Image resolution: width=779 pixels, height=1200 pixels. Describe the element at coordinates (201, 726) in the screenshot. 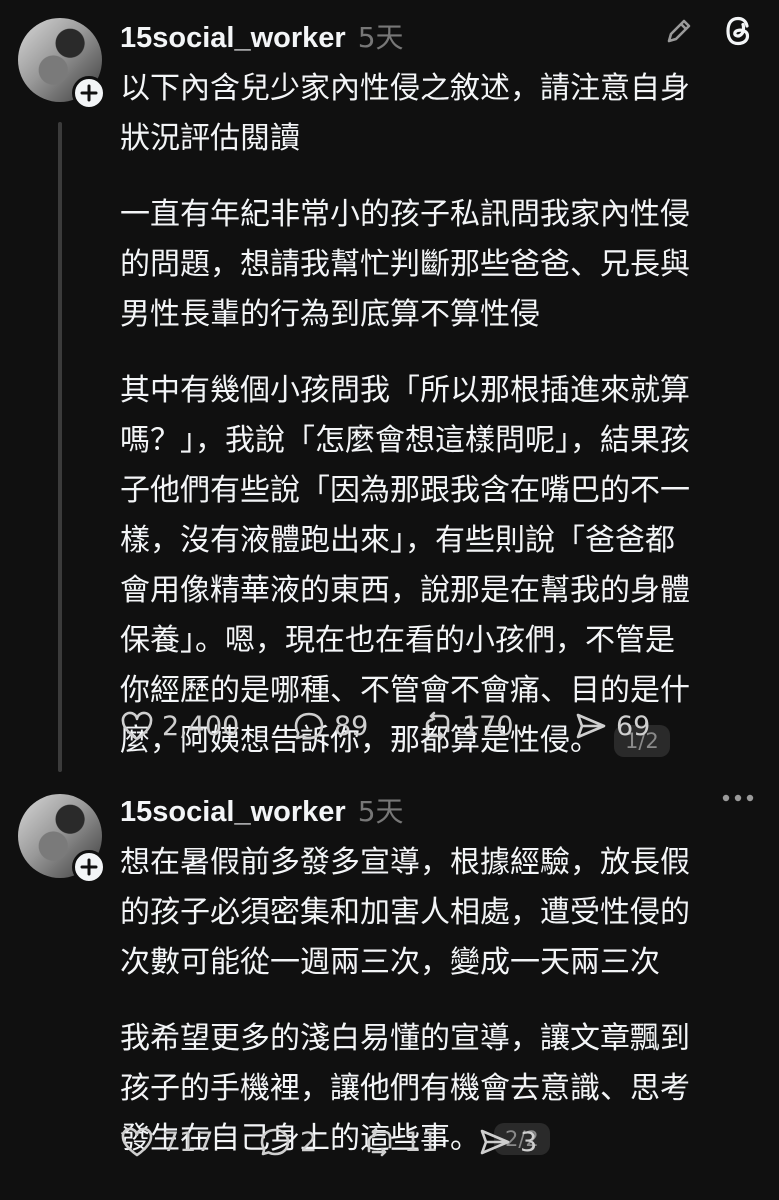

I see `like-count: 2,400` at that location.